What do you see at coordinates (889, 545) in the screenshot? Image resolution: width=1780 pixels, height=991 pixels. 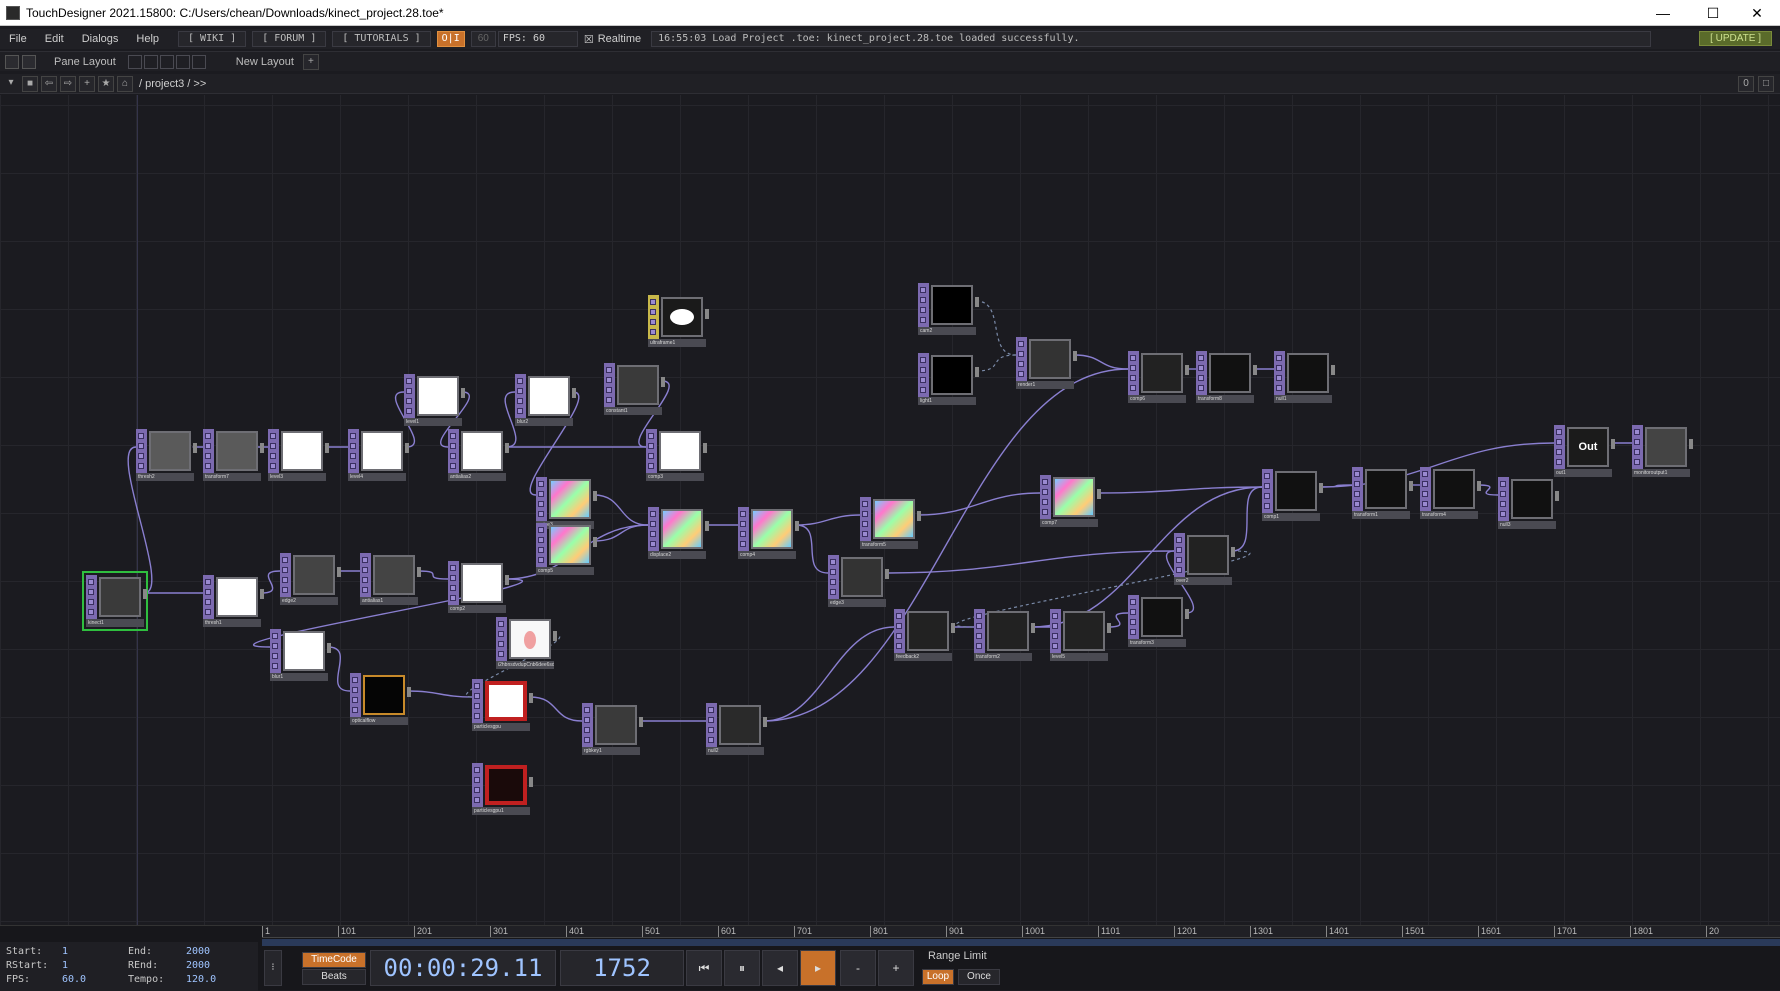 I see `node-label: transform5` at bounding box center [889, 545].